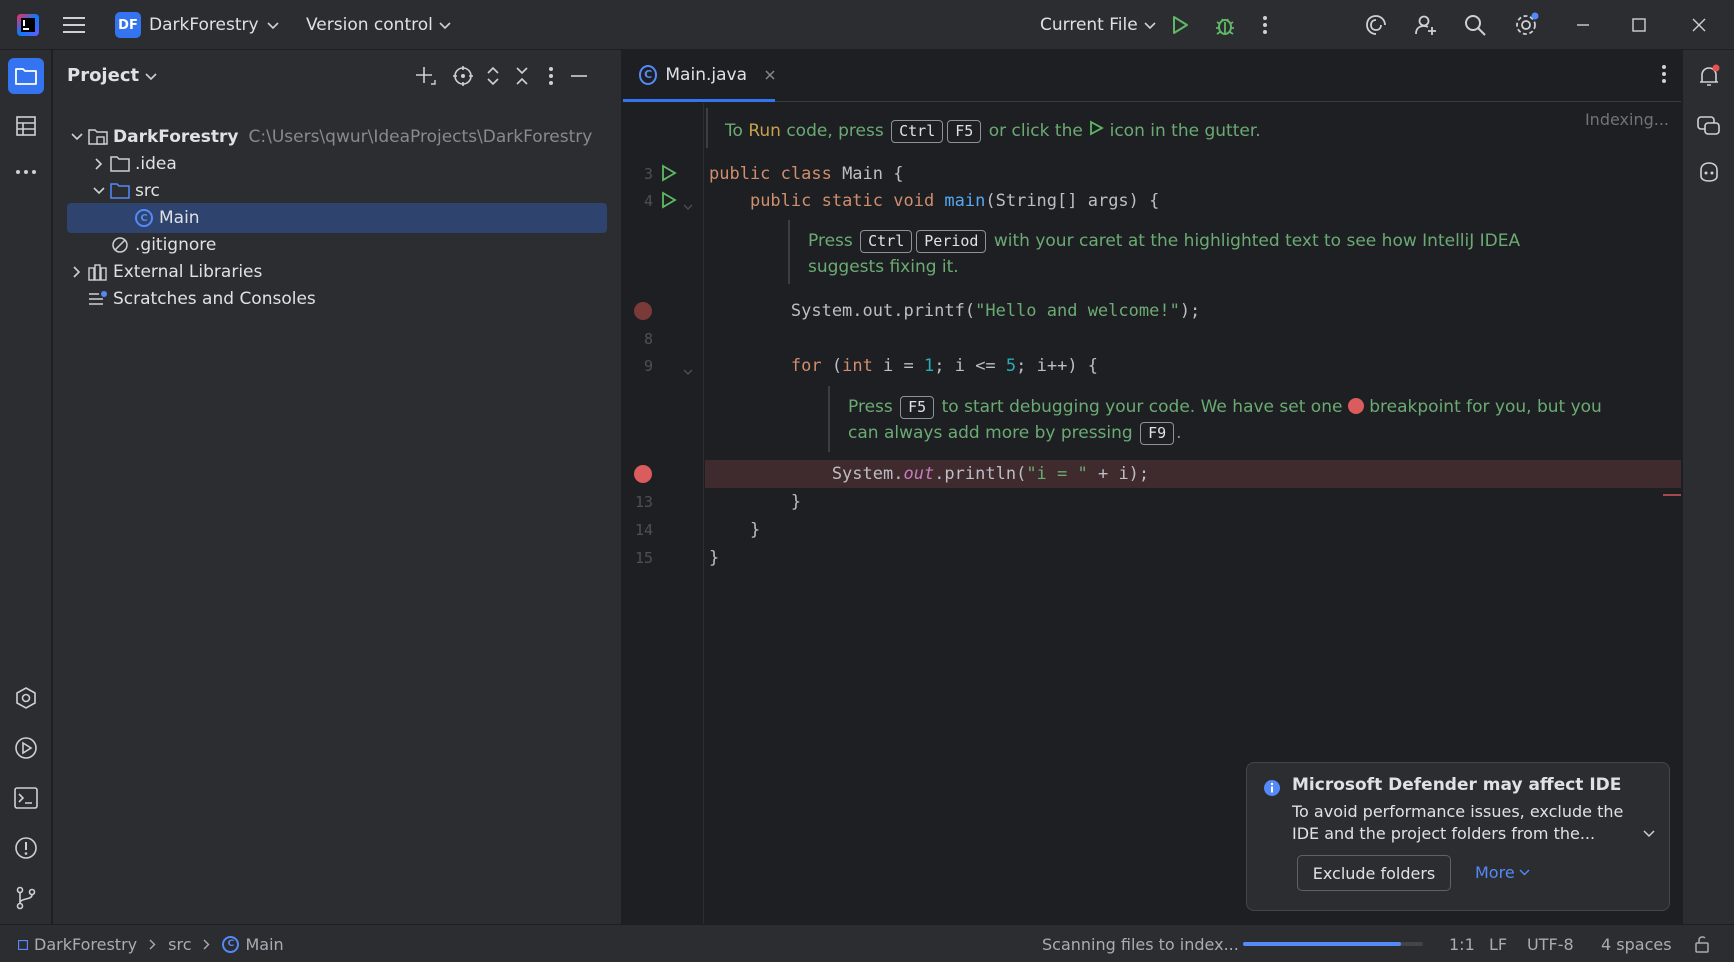 This screenshot has height=962, width=1734. What do you see at coordinates (1672, 495) in the screenshot?
I see `error-stripe-mark` at bounding box center [1672, 495].